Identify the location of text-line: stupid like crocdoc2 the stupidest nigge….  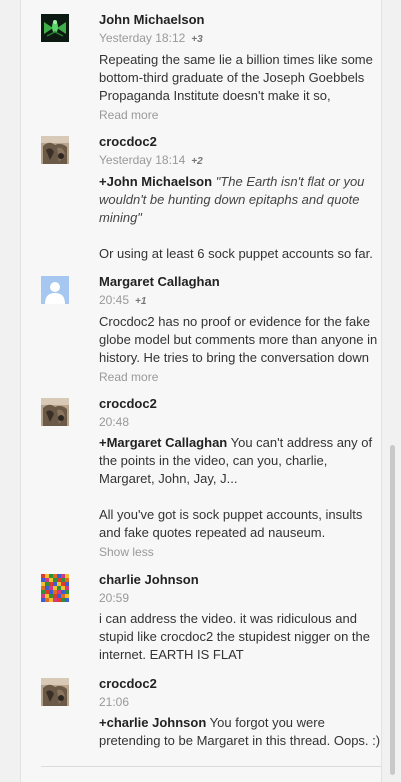
(235, 636).